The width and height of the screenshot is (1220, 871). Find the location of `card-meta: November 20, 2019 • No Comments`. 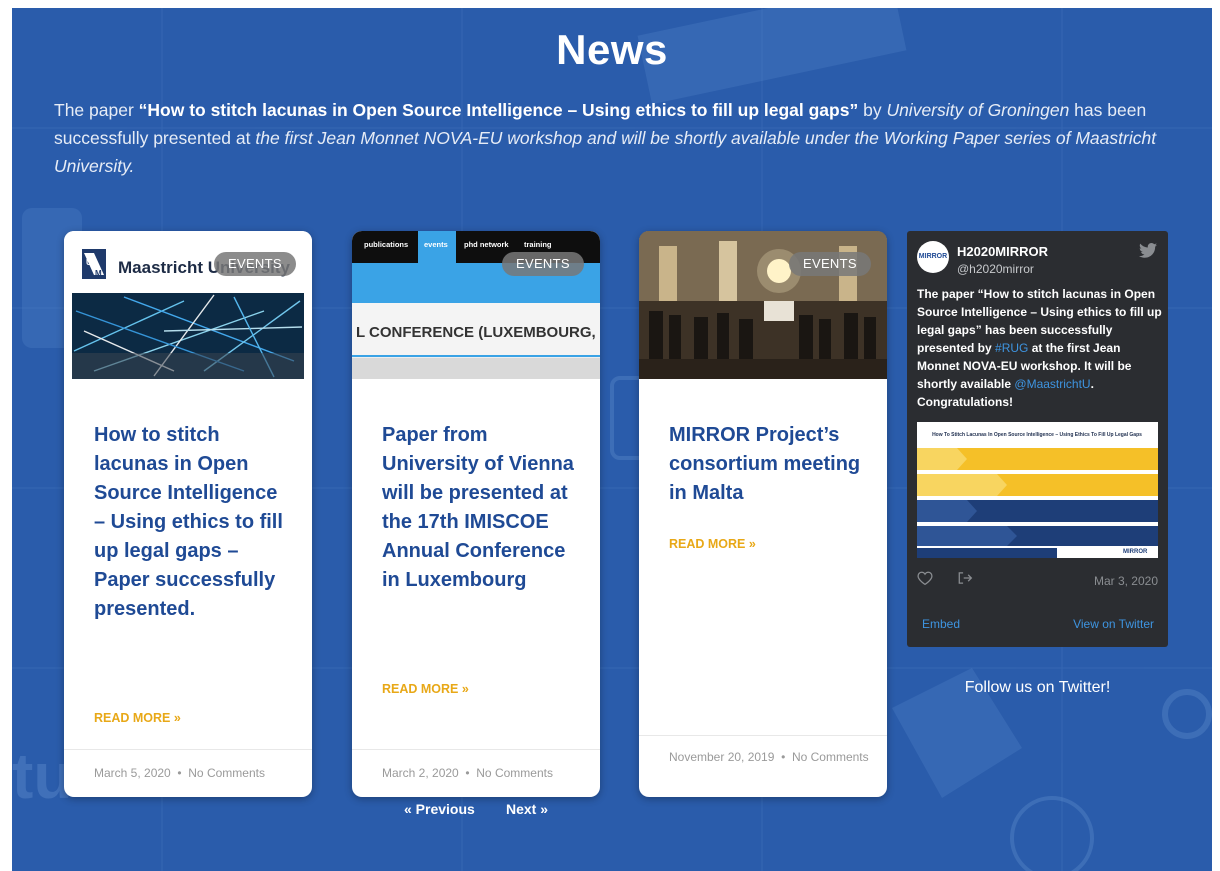

card-meta: November 20, 2019 • No Comments is located at coordinates (769, 757).